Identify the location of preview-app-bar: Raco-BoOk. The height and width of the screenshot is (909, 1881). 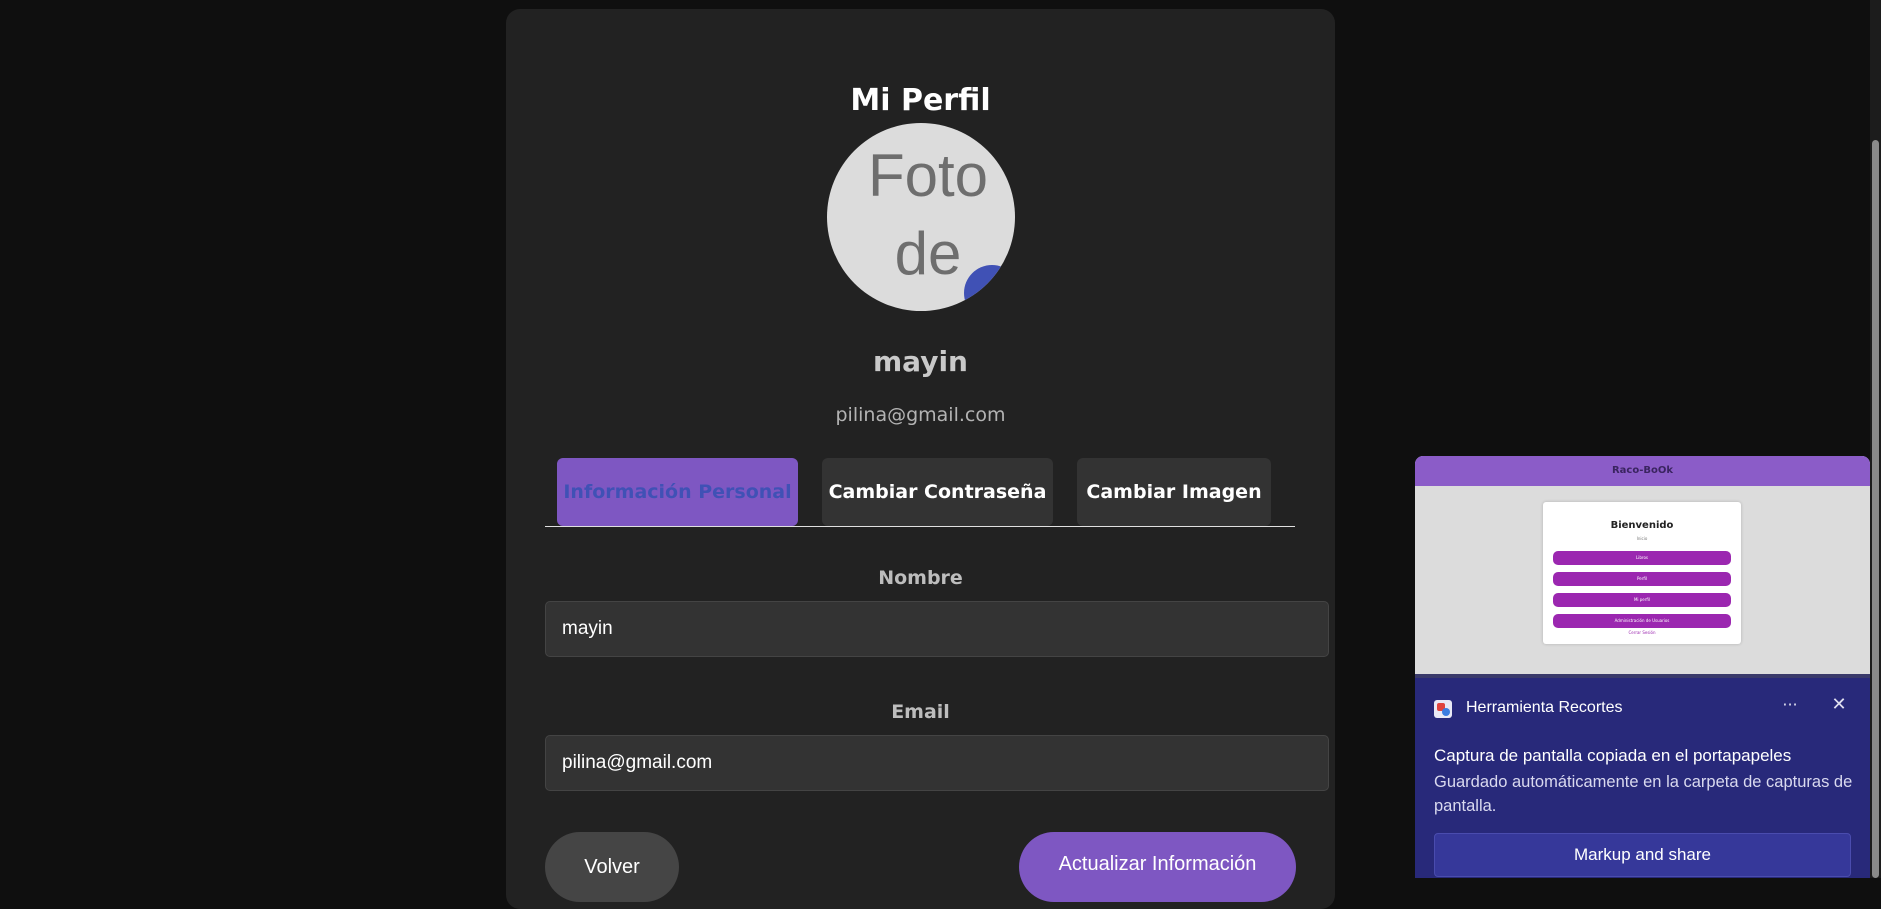
(1642, 471).